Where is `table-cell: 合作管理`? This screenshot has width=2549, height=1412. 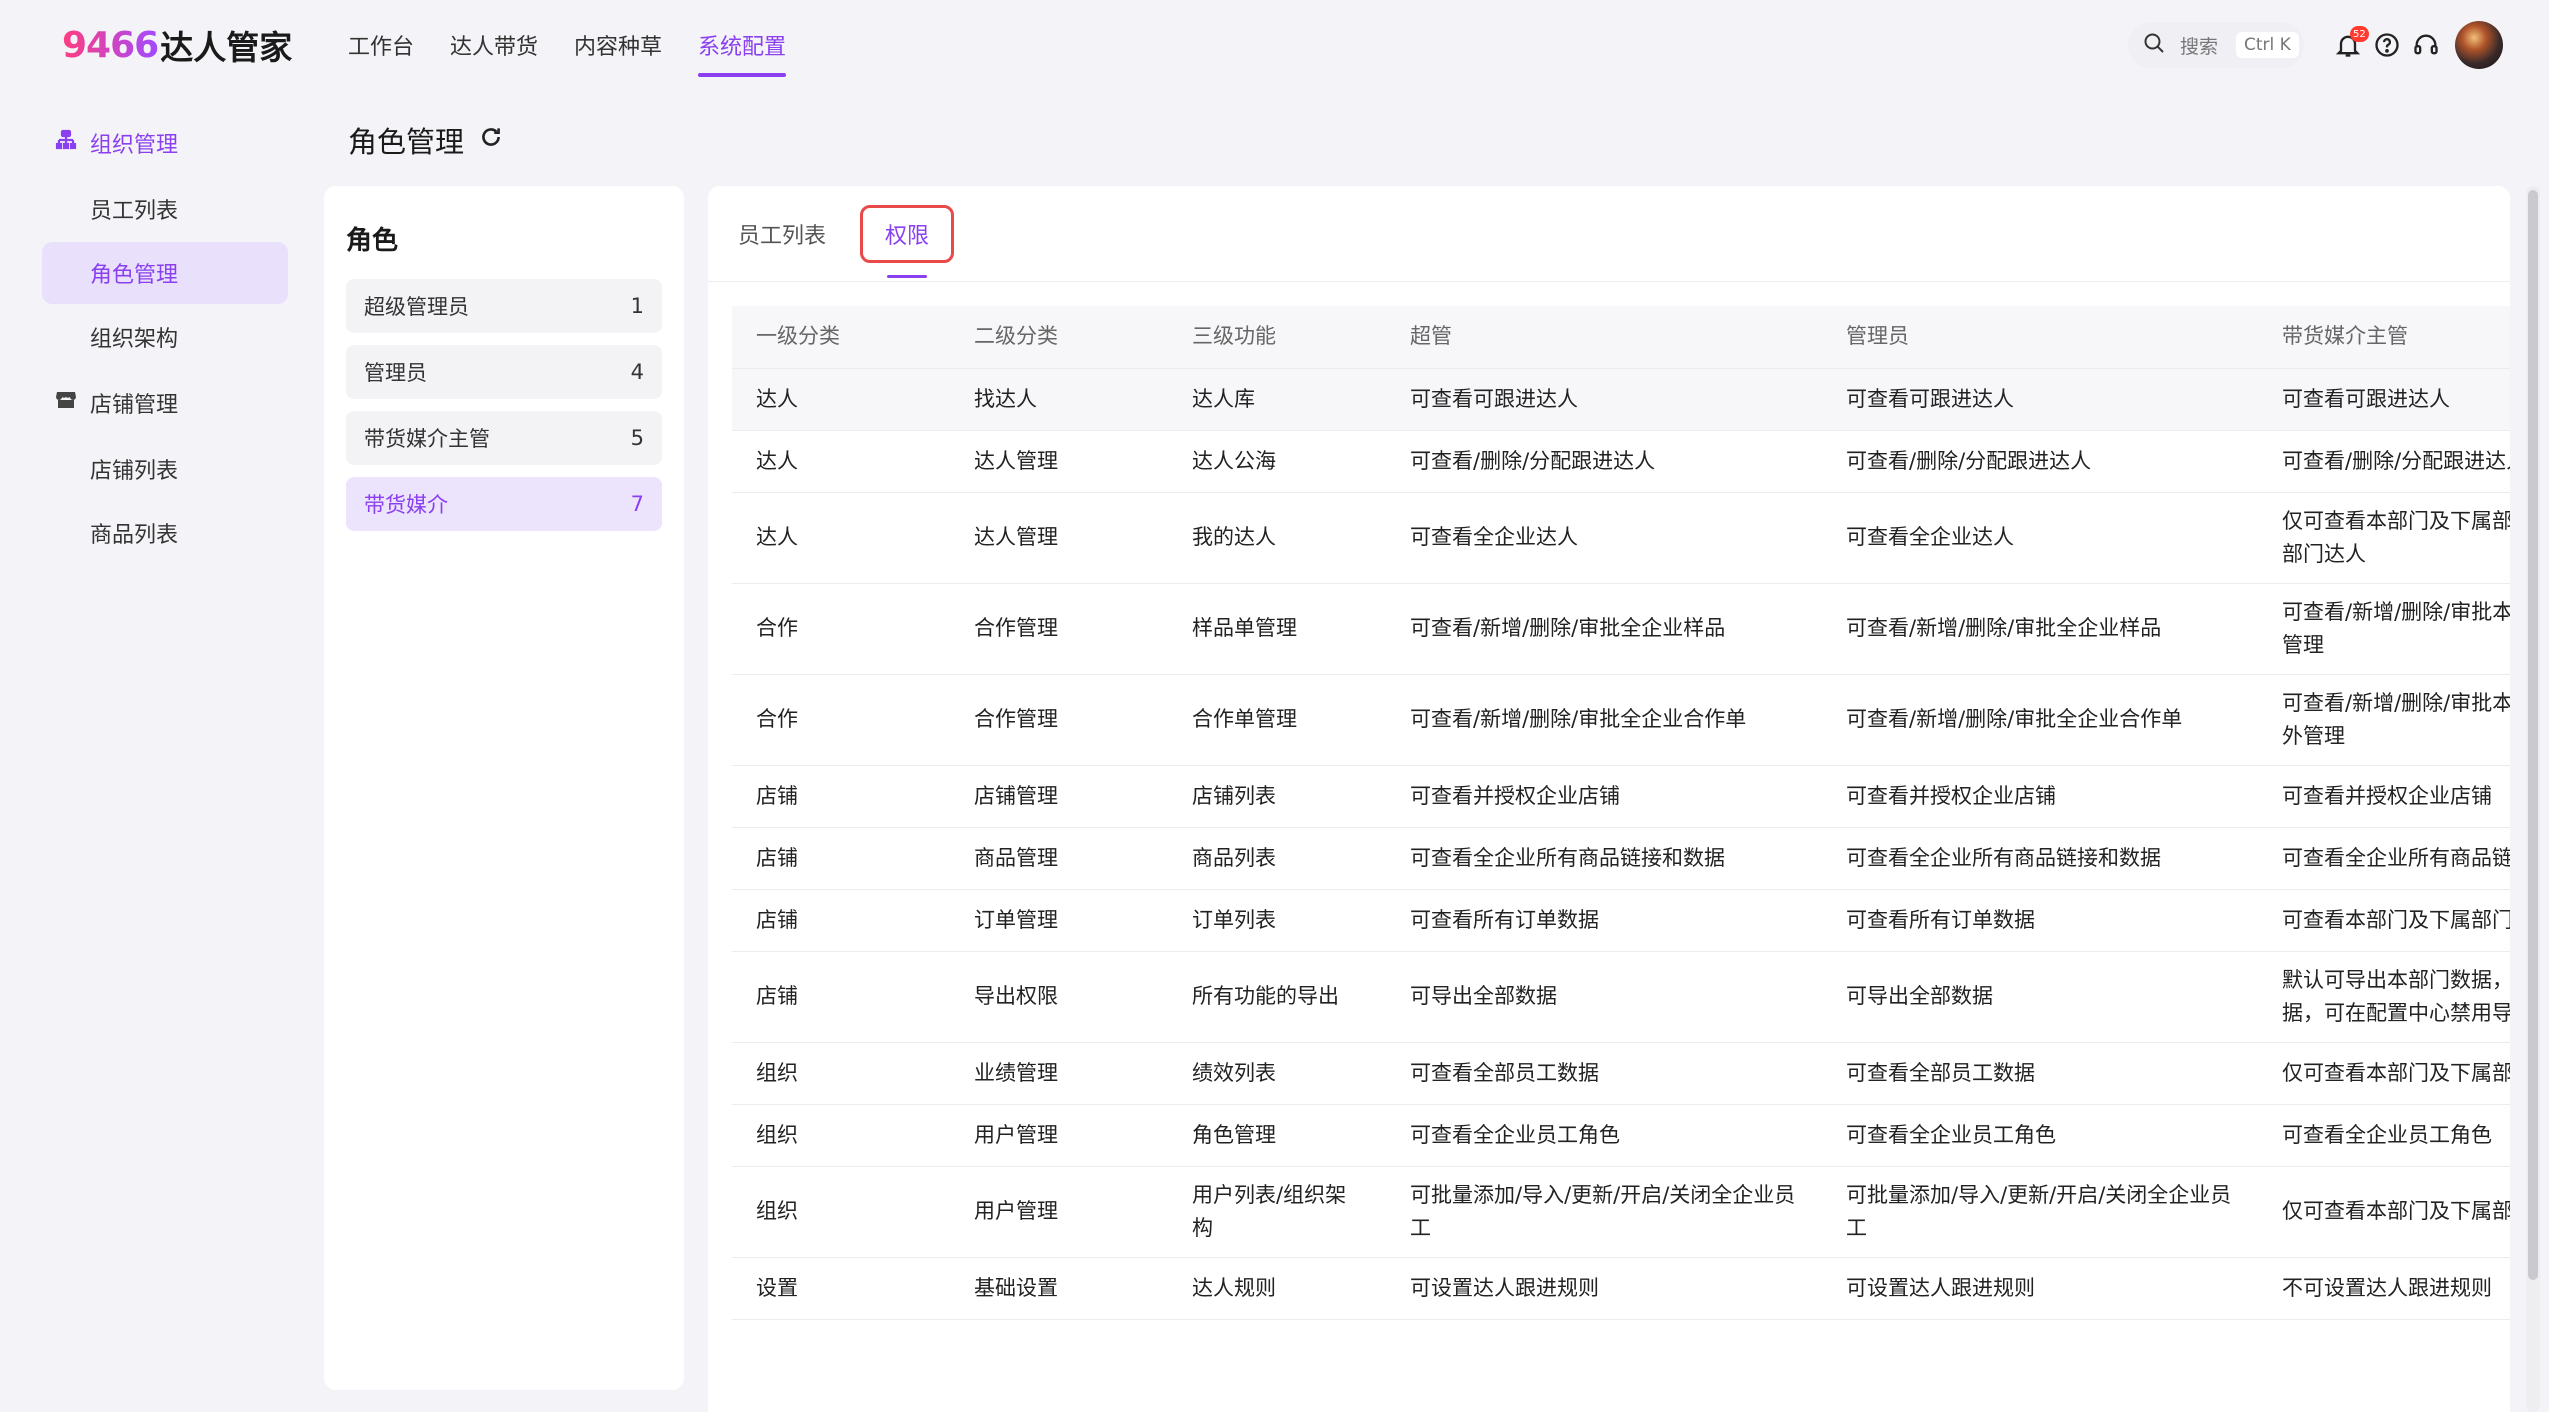 table-cell: 合作管理 is located at coordinates (1059, 720).